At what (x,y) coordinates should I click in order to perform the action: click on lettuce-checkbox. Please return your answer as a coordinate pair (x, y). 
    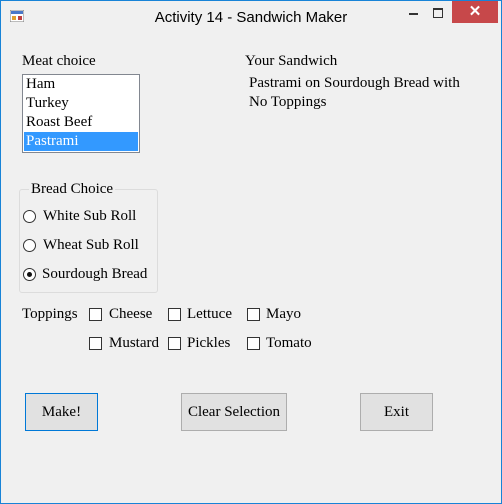
    Looking at the image, I should click on (174, 314).